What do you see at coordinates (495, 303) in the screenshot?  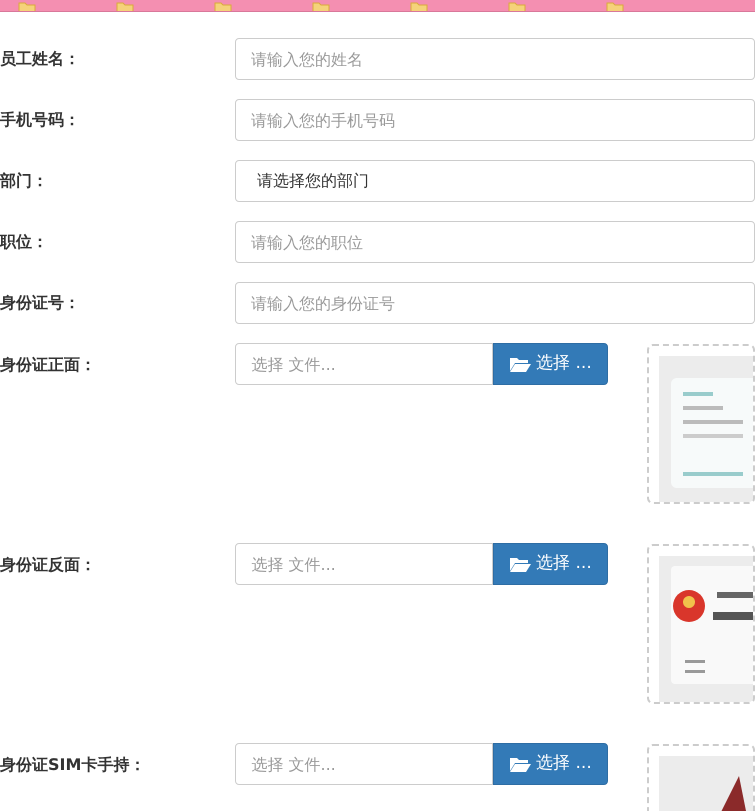 I see `input-field: 请输入您的身份证号` at bounding box center [495, 303].